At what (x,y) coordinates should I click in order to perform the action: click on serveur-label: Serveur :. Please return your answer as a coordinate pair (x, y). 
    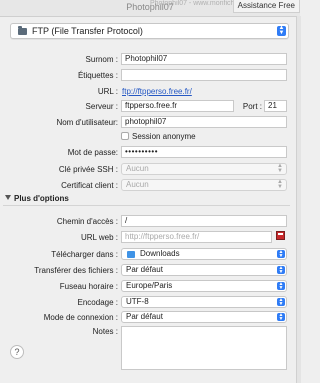
    Looking at the image, I should click on (101, 106).